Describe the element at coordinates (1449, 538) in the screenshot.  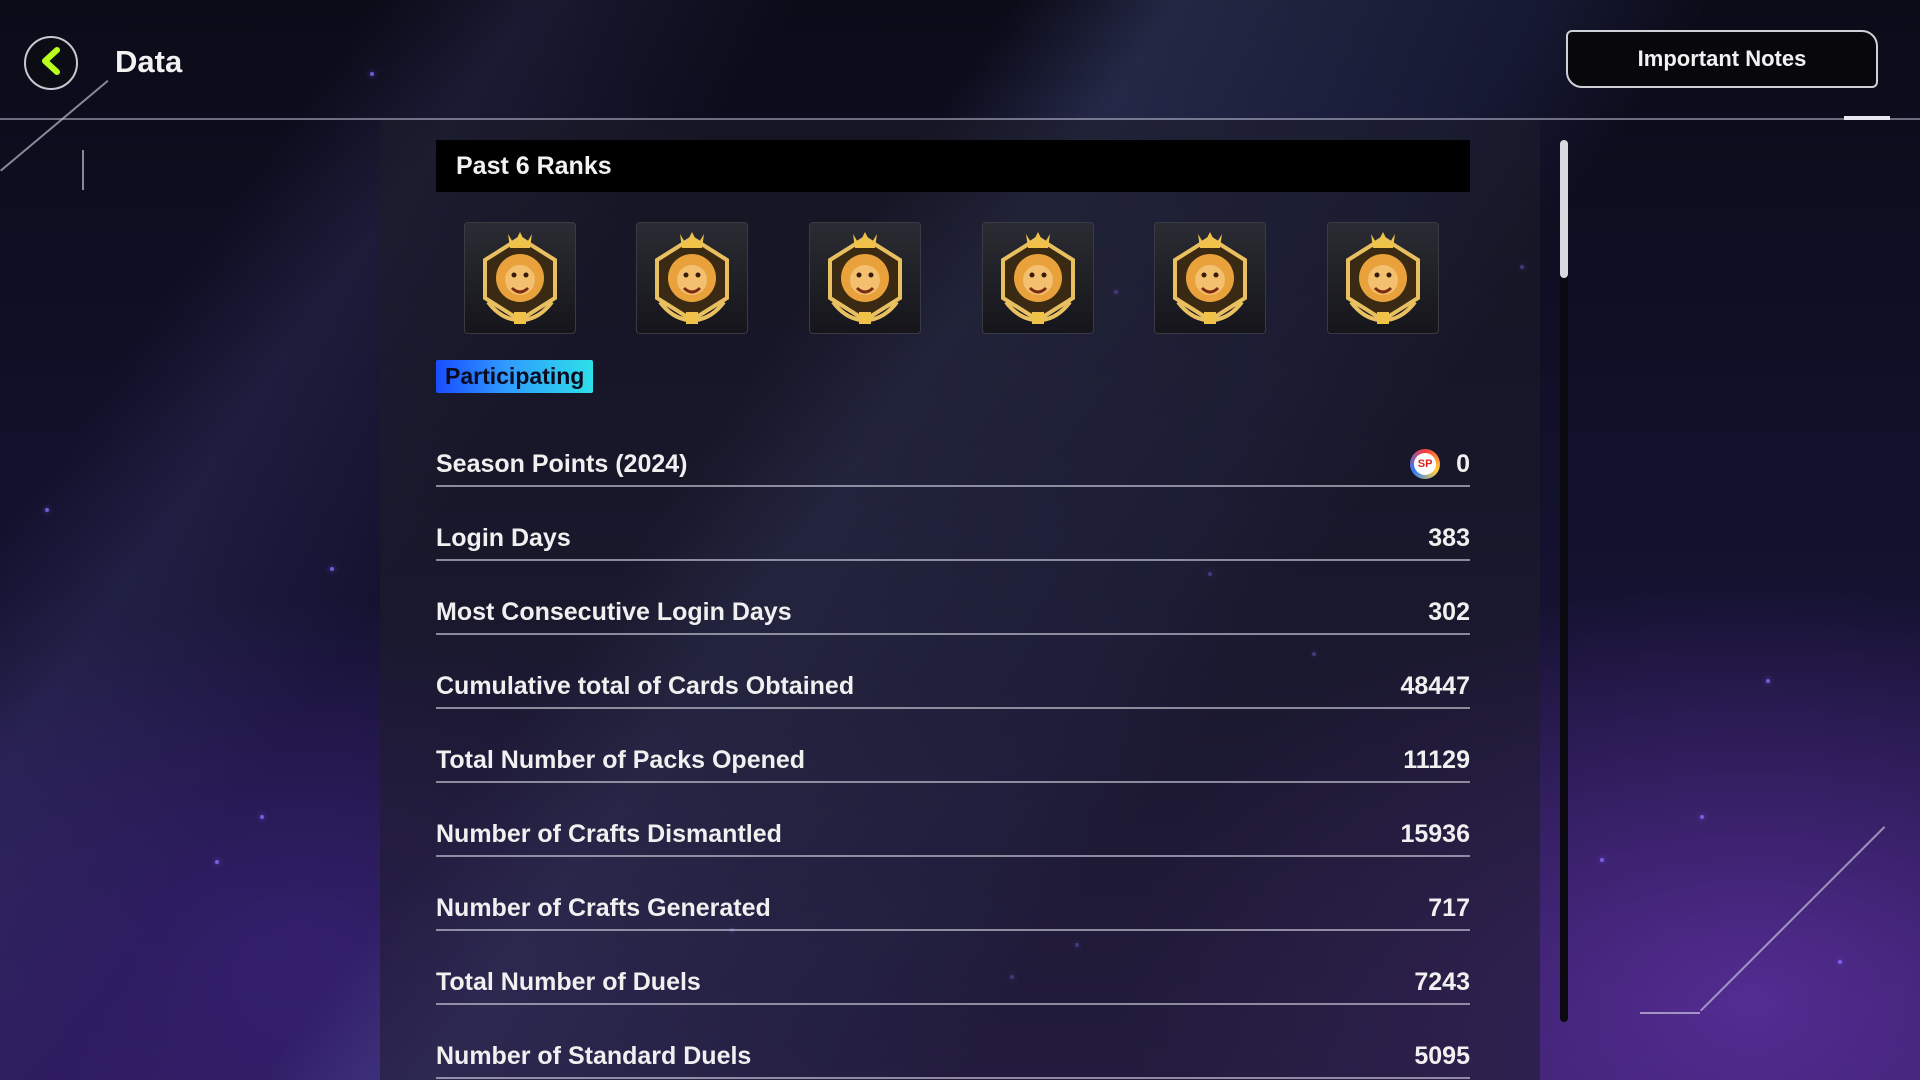
I see `stat-value: 383` at that location.